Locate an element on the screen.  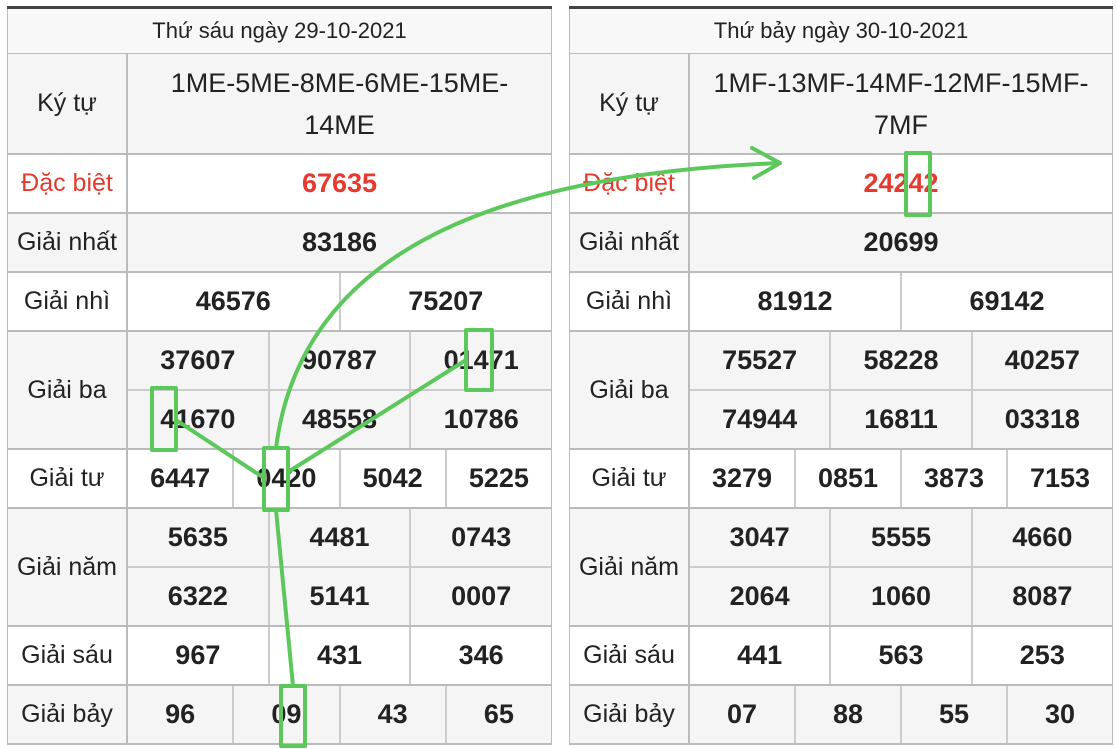
giai-ba-value: 90787 is located at coordinates (338, 360).